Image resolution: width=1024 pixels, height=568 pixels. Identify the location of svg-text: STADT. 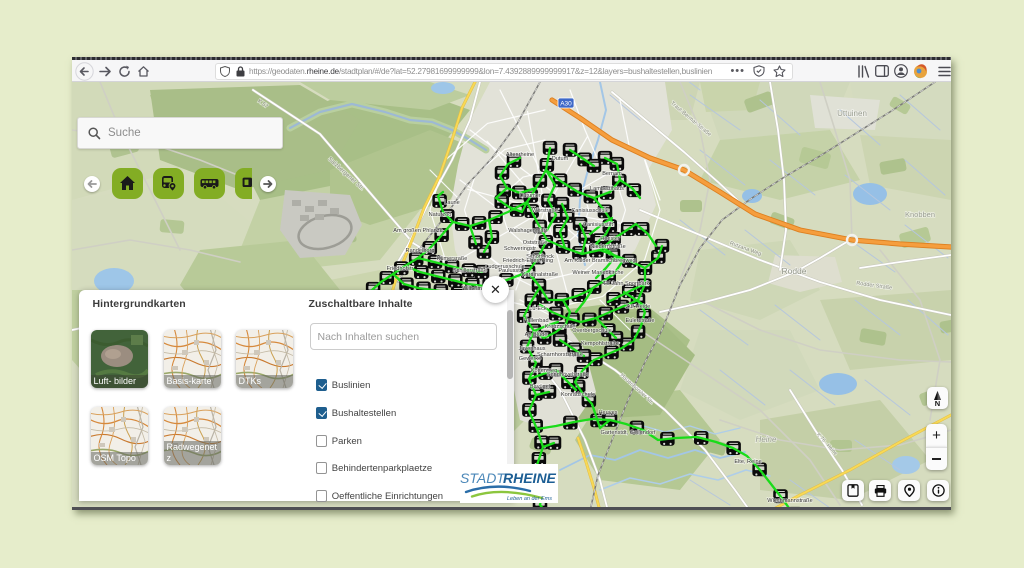
(483, 478).